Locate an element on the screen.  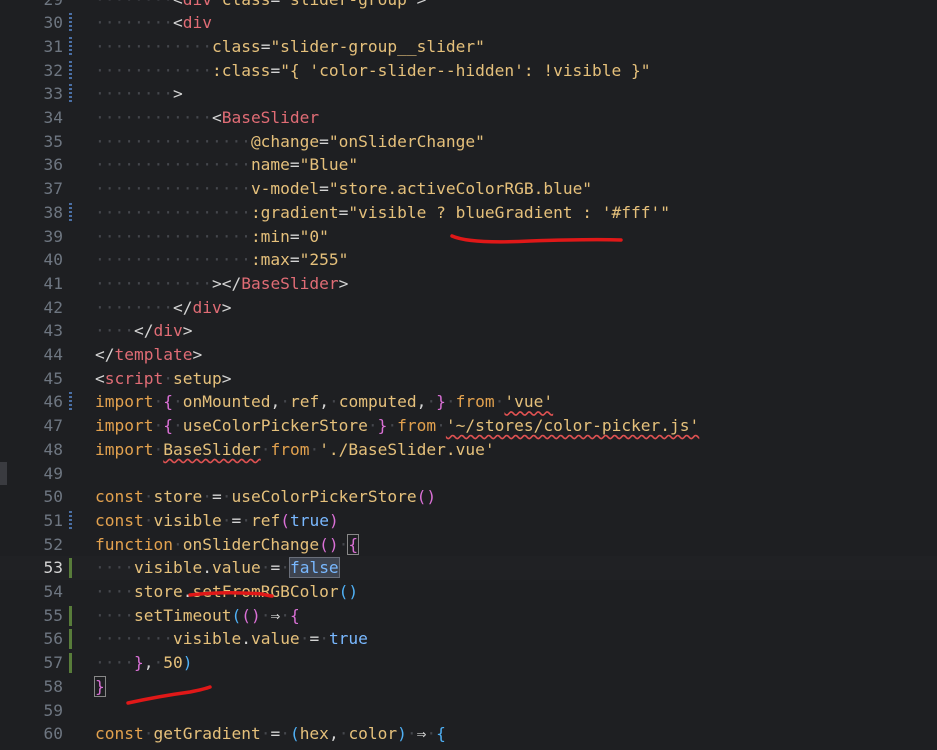
code-line-43: 43 ····</div> is located at coordinates (468, 331).